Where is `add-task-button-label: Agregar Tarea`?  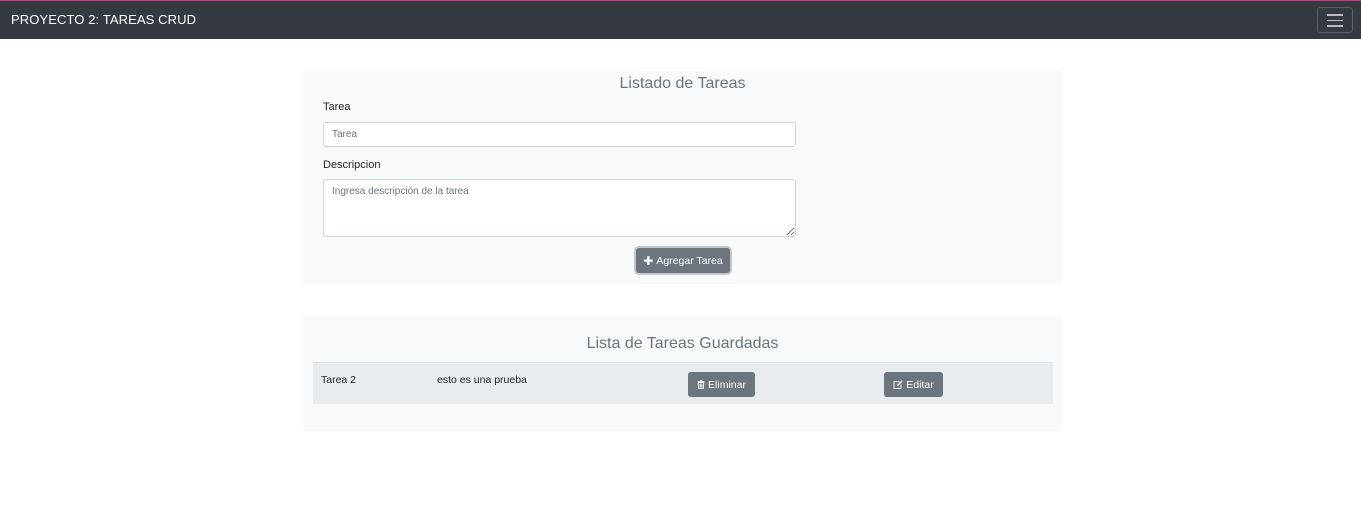
add-task-button-label: Agregar Tarea is located at coordinates (689, 260).